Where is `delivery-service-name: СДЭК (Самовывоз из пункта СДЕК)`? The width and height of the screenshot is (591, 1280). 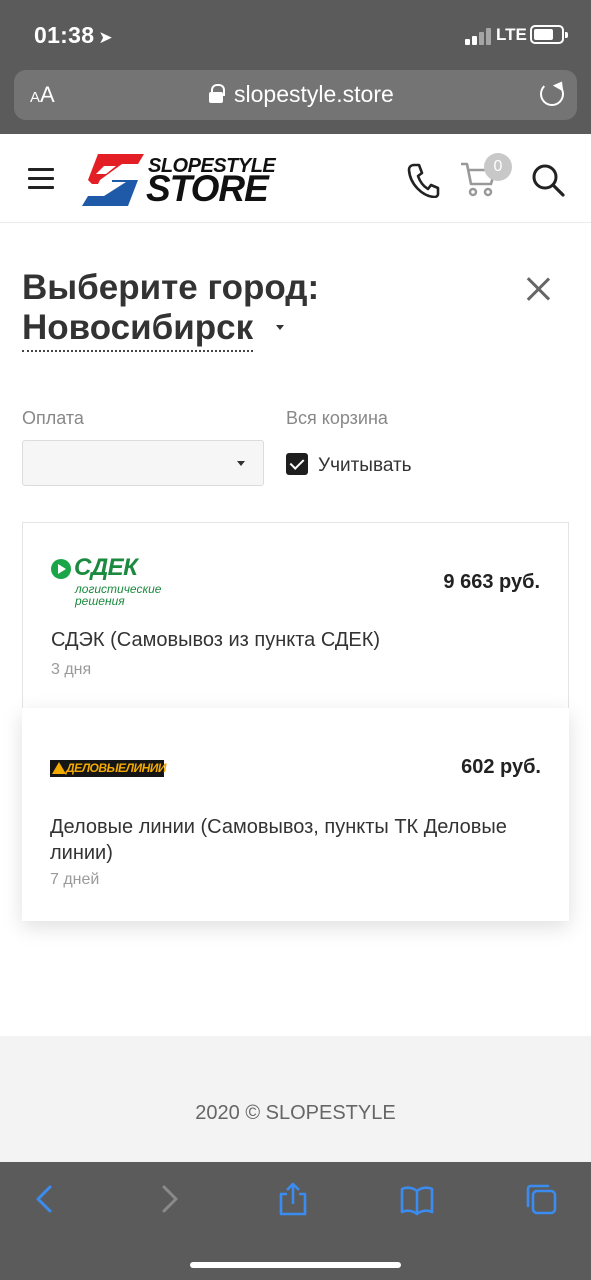
delivery-service-name: СДЭК (Самовывоз из пункта СДЕК) is located at coordinates (216, 640).